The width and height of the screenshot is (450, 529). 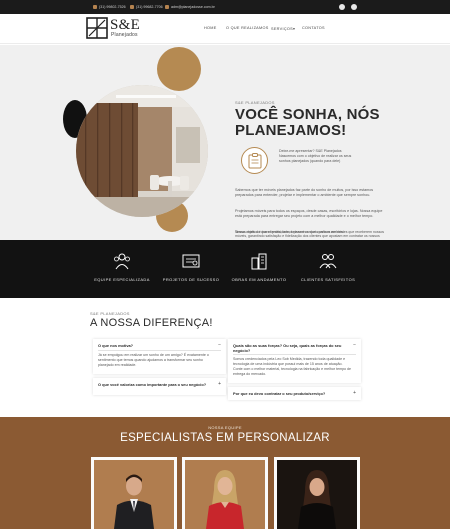 I want to click on phone-contact-2: (31) 99682-7706, so click(x=146, y=7).